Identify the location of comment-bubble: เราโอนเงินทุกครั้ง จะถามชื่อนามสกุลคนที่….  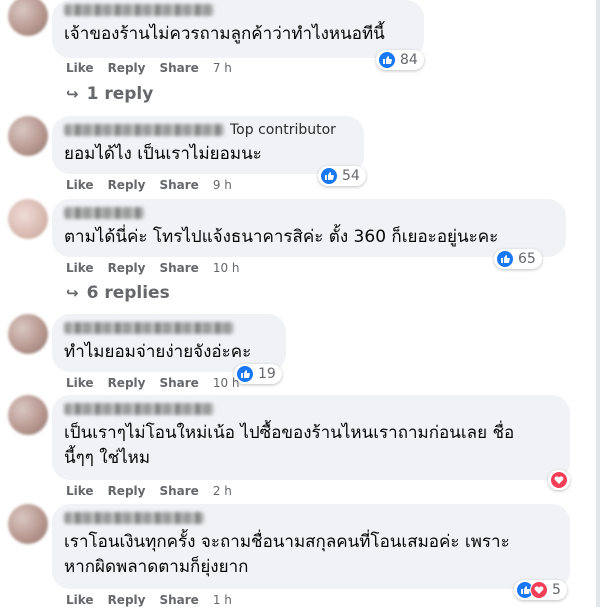
(311, 546).